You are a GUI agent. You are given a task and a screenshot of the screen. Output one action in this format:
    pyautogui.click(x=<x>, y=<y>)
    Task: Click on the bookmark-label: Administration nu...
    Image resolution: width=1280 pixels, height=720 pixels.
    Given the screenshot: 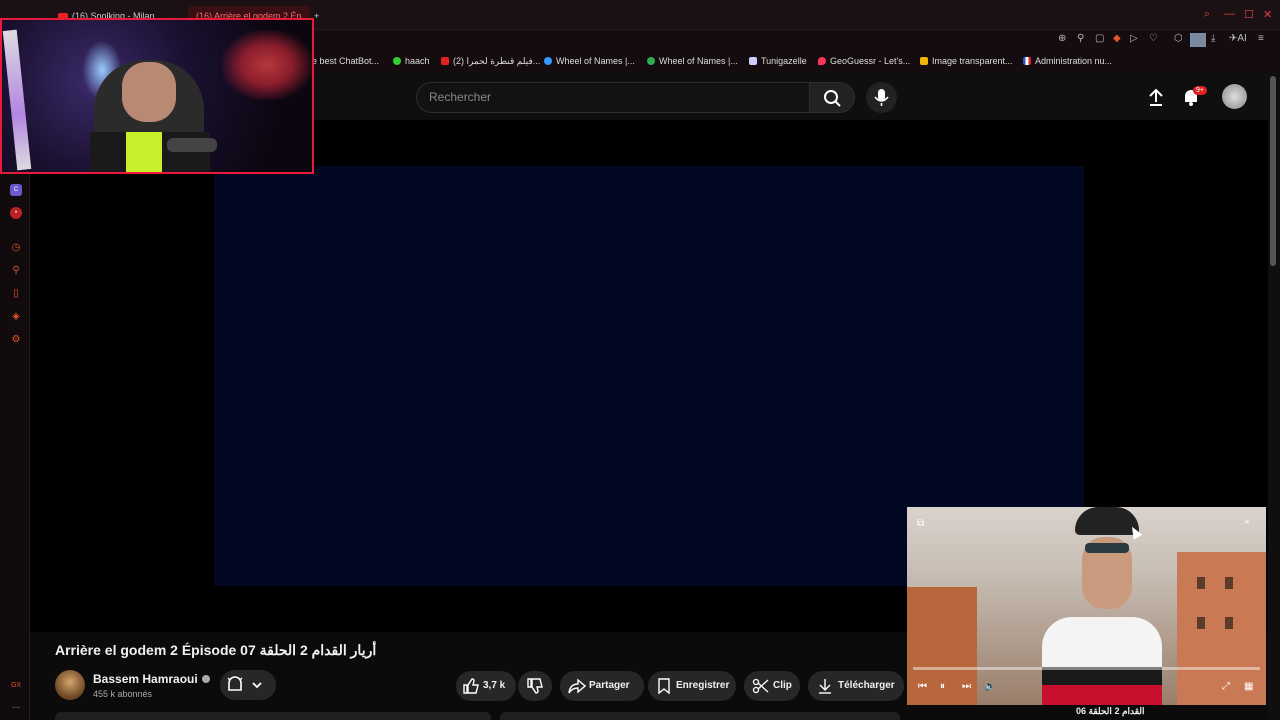 What is the action you would take?
    pyautogui.click(x=1074, y=61)
    